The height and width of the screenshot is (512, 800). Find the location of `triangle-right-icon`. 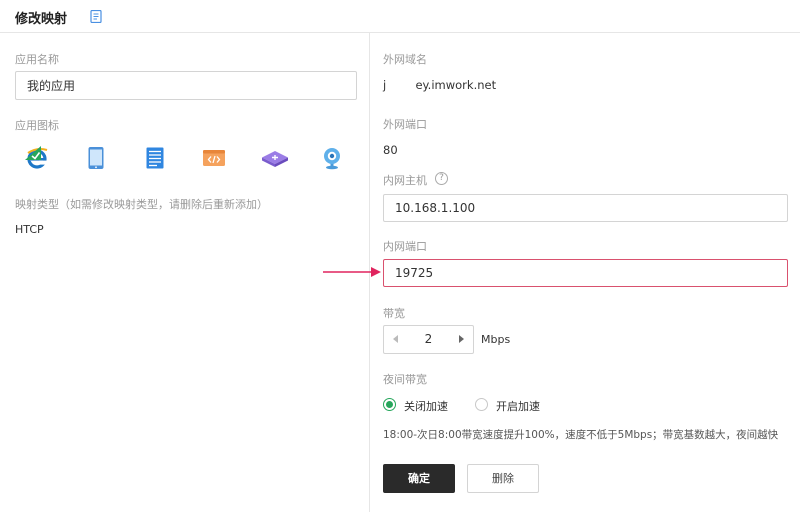

triangle-right-icon is located at coordinates (461, 339).